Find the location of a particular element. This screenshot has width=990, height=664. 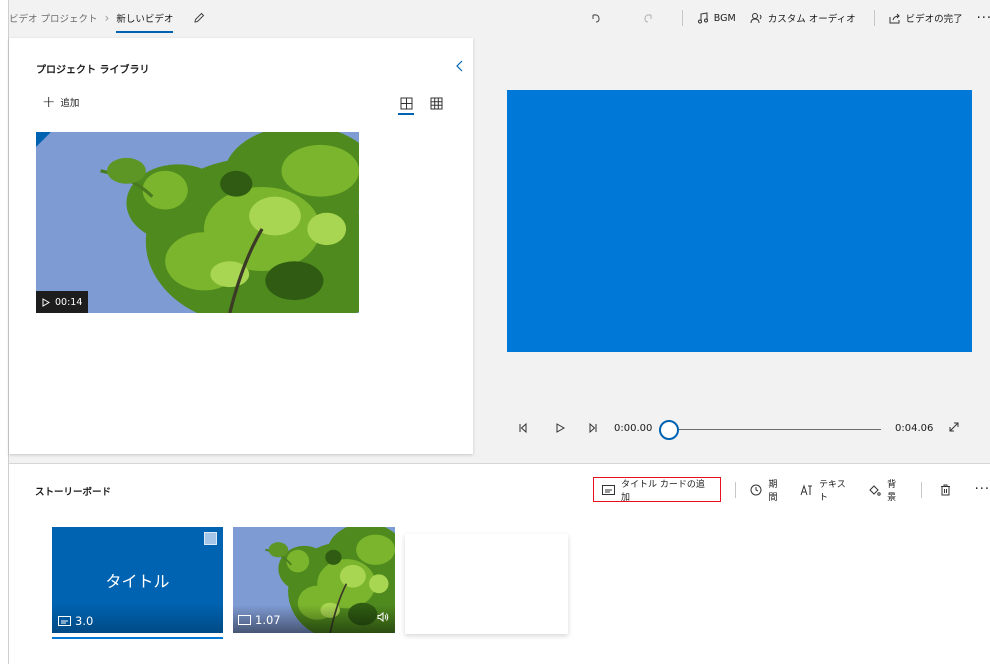

clip-duration-badge: 00:14 is located at coordinates (62, 302).